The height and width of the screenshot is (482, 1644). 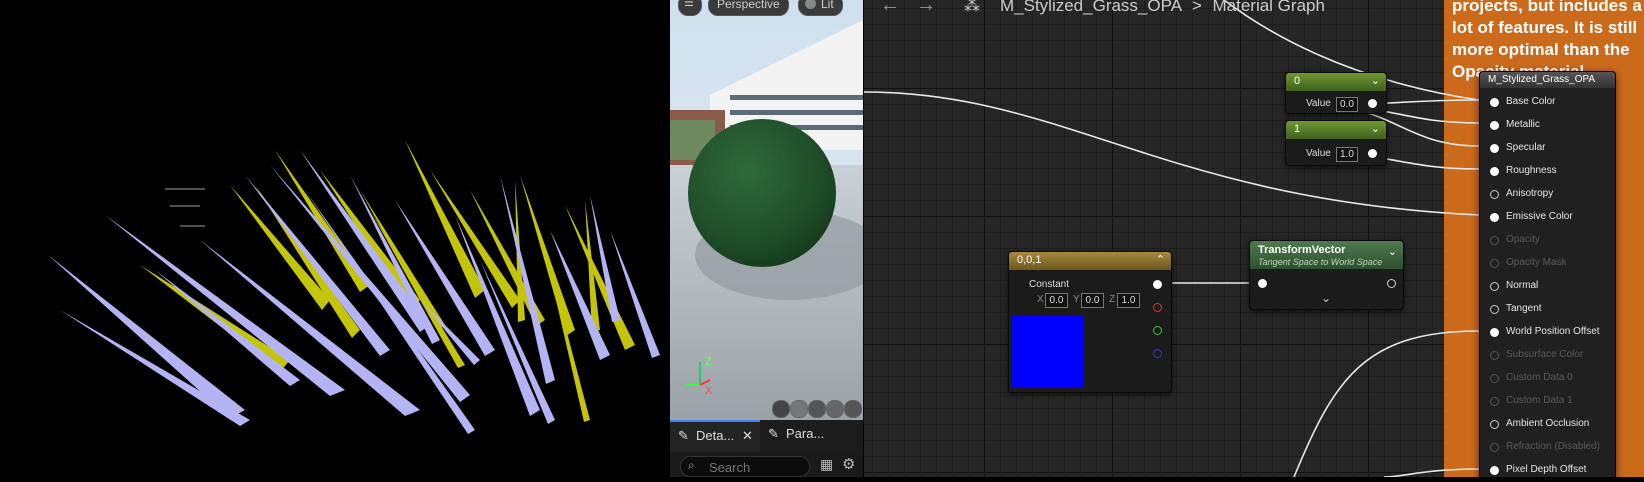 I want to click on node-header: 0 ⌄, so click(x=1336, y=82).